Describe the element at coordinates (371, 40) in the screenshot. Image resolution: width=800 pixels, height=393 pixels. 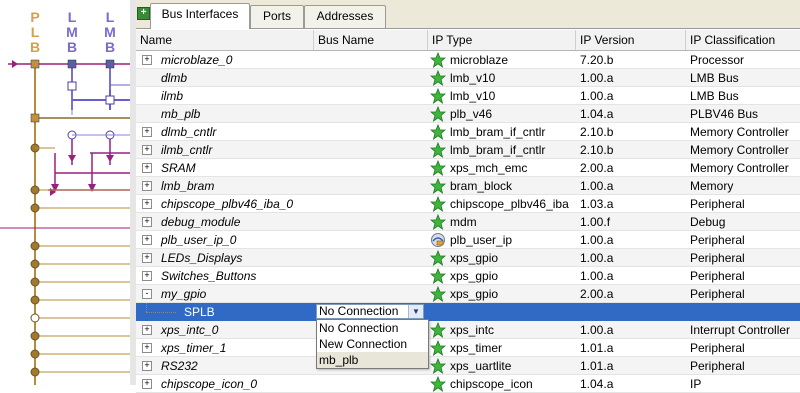
I see `column-header-bus-name: Bus Name` at that location.